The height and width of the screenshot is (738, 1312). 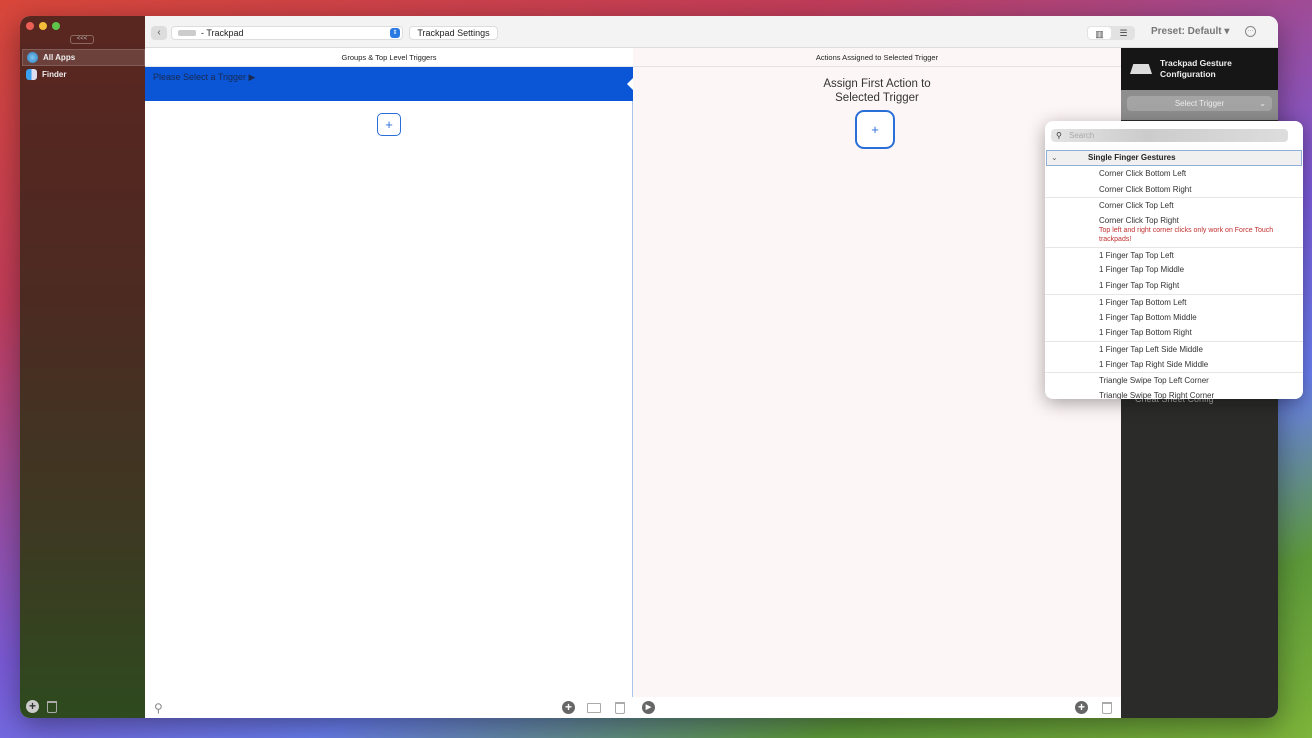 I want to click on sidebar-item-all-apps: All Apps, so click(x=83, y=57).